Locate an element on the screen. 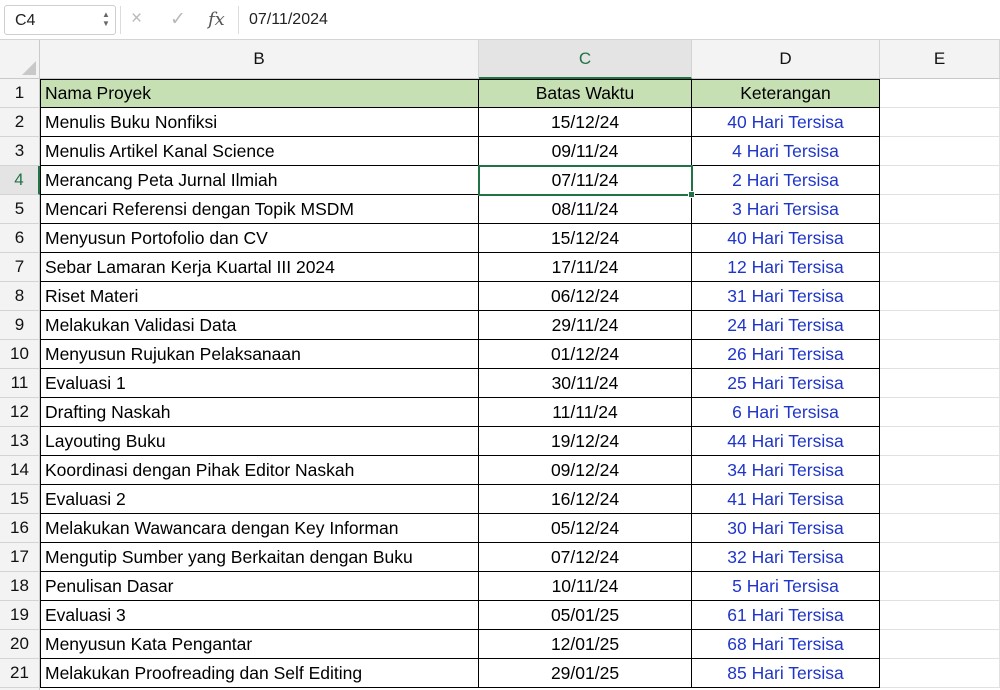  table-header-cell: Nama Proyek is located at coordinates (259, 93).